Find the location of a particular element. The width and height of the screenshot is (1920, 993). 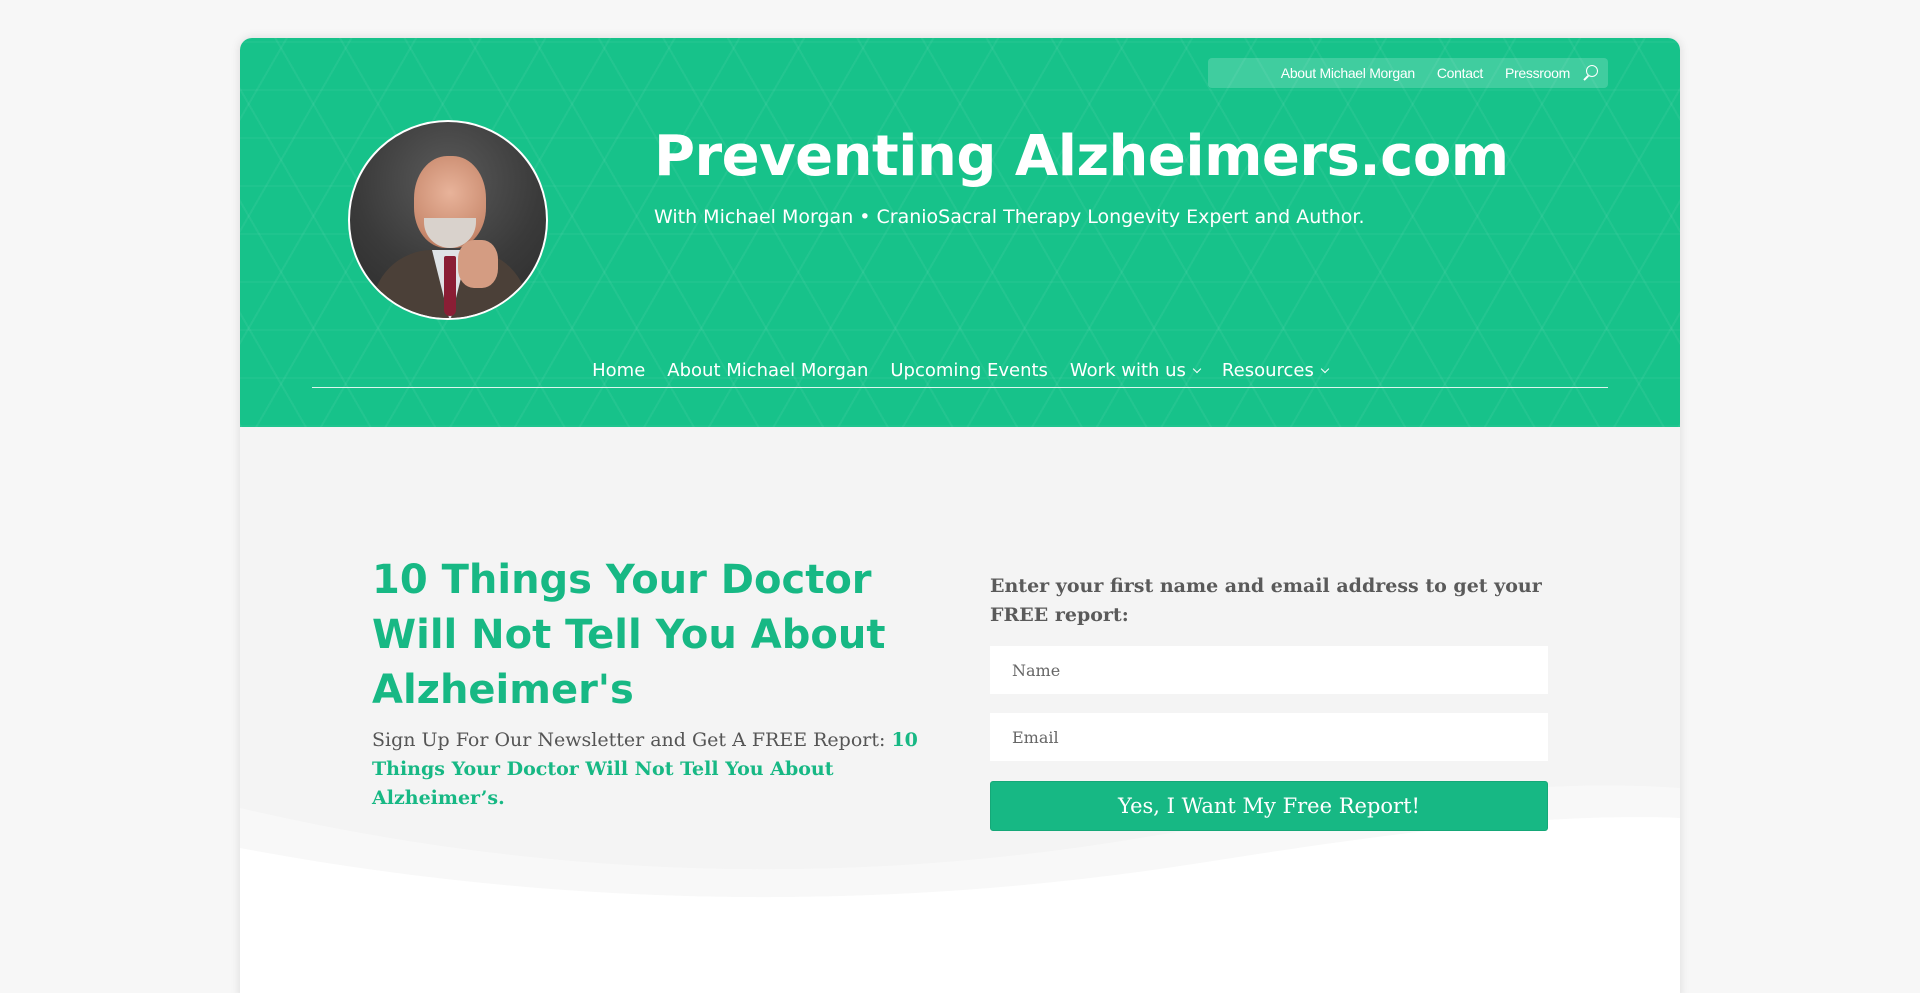

nav-item-work-with-us: Work with us is located at coordinates (1135, 370).